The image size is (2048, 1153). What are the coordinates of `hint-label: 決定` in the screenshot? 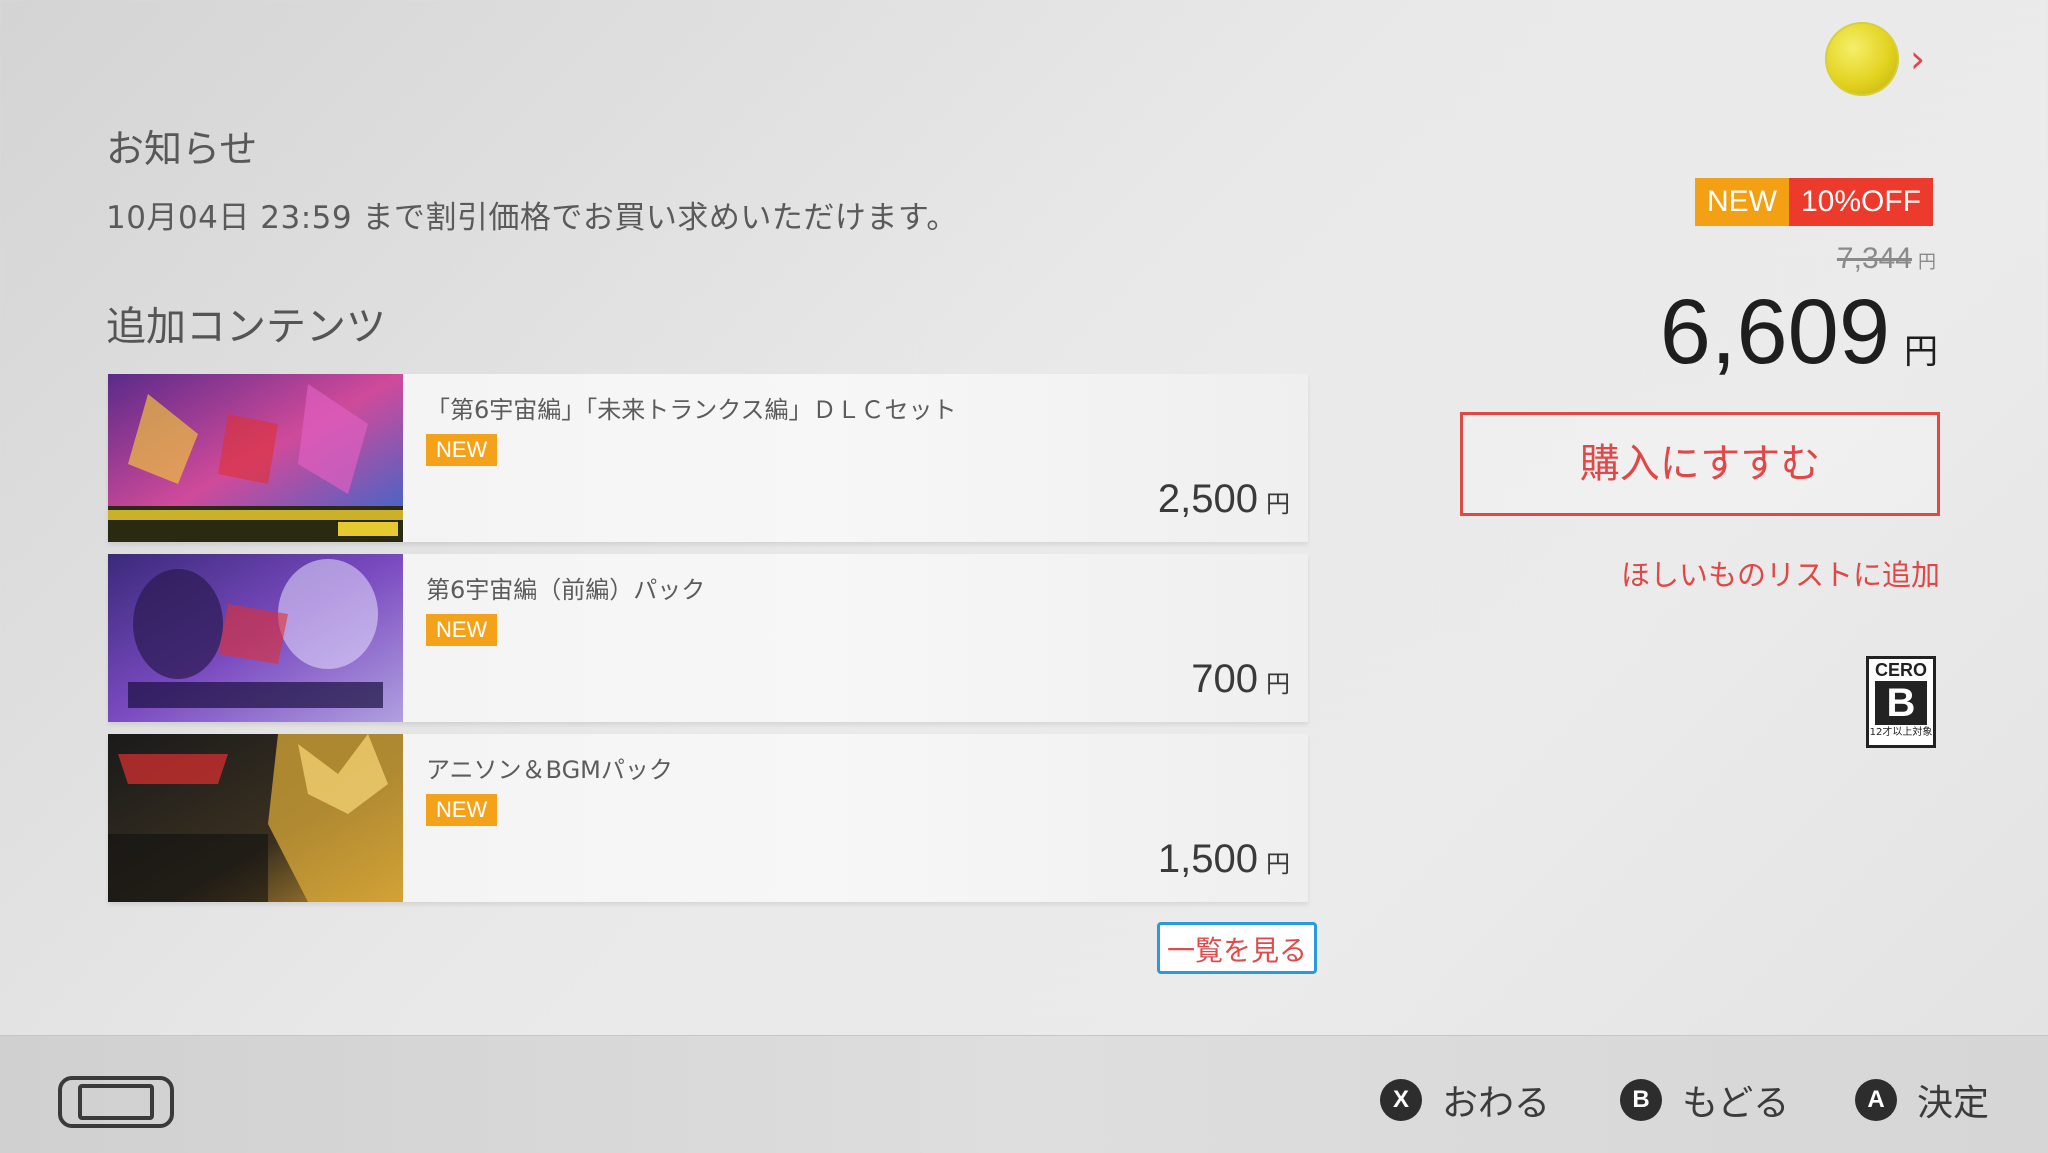 It's located at (1953, 1103).